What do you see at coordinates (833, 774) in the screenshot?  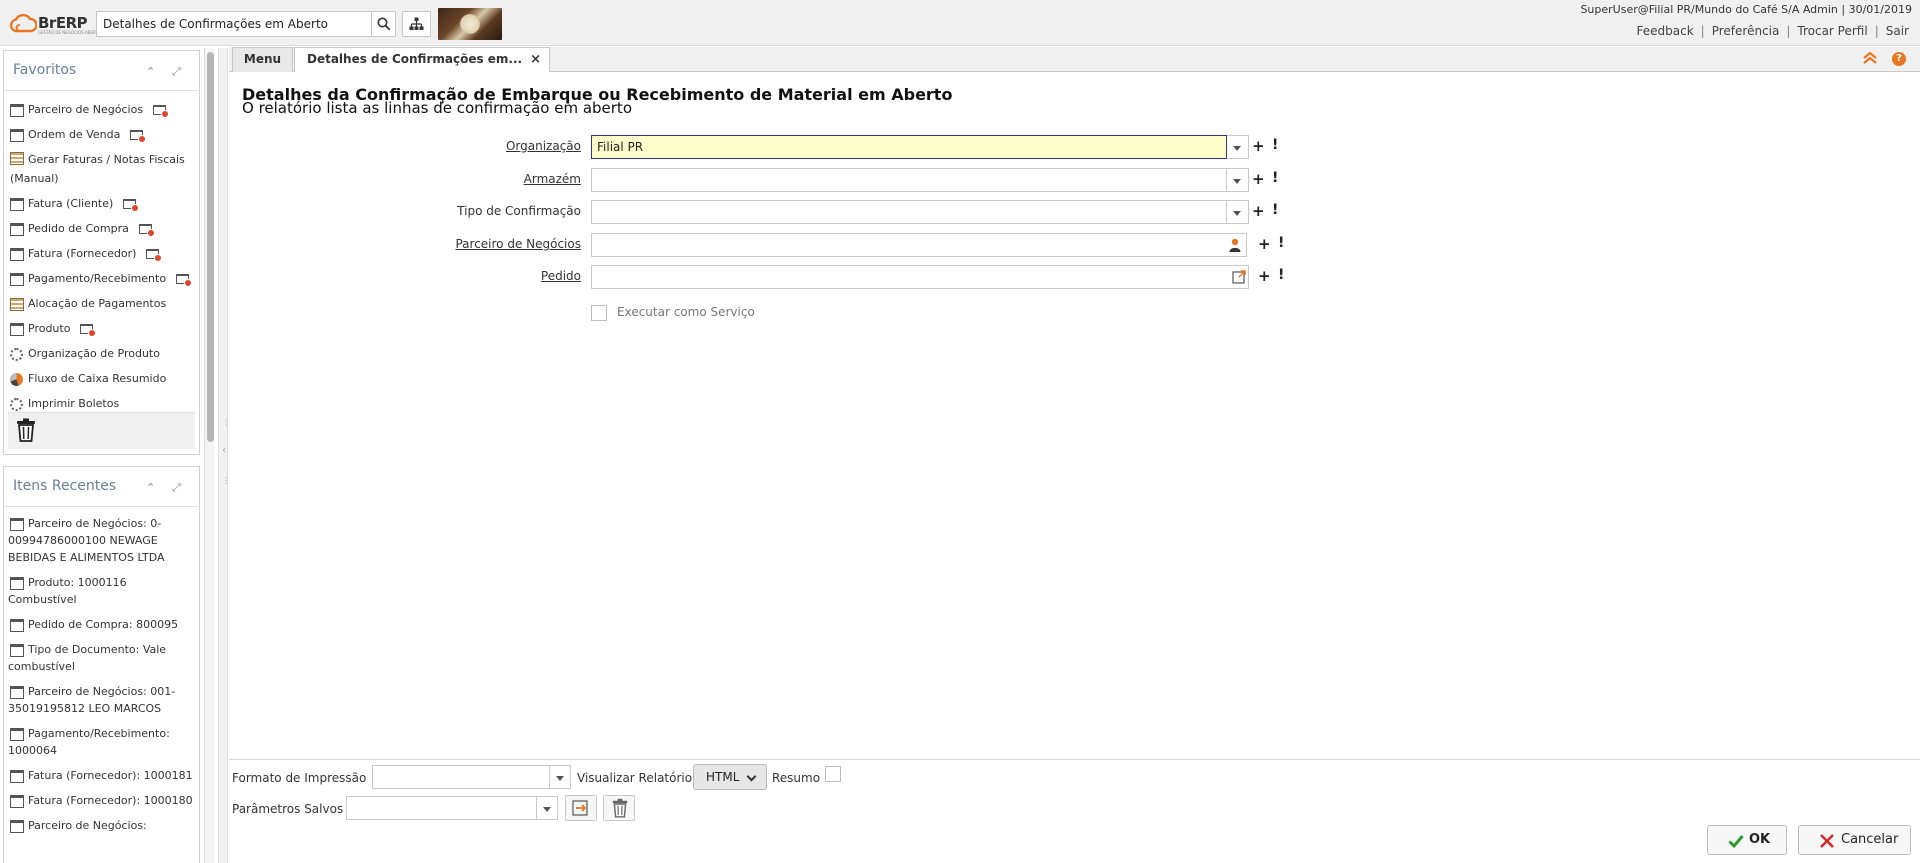 I see `summary-checkbox` at bounding box center [833, 774].